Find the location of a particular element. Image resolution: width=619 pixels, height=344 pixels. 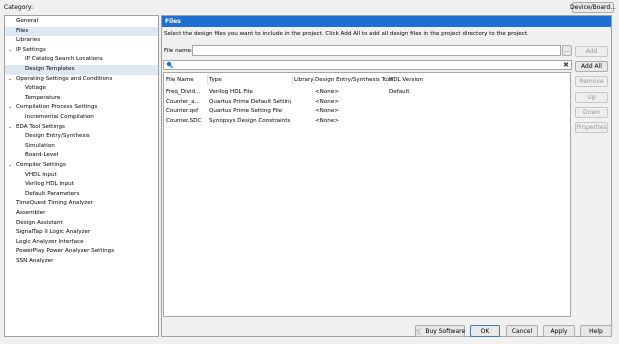

tree-item: SignalTap II Logic Analyzer is located at coordinates (81, 233).